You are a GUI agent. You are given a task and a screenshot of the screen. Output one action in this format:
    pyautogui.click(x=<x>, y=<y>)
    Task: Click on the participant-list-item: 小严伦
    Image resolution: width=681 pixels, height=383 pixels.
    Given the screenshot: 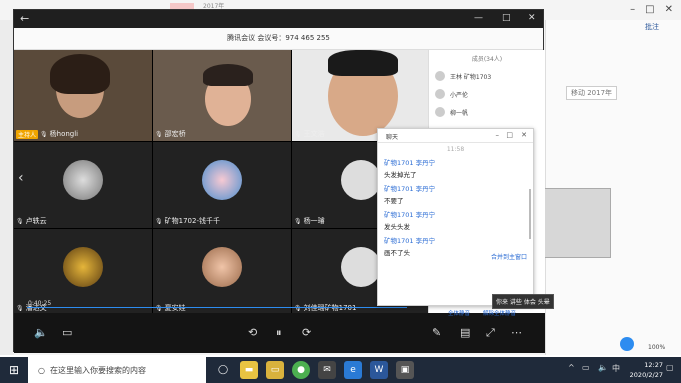 What is the action you would take?
    pyautogui.click(x=487, y=94)
    